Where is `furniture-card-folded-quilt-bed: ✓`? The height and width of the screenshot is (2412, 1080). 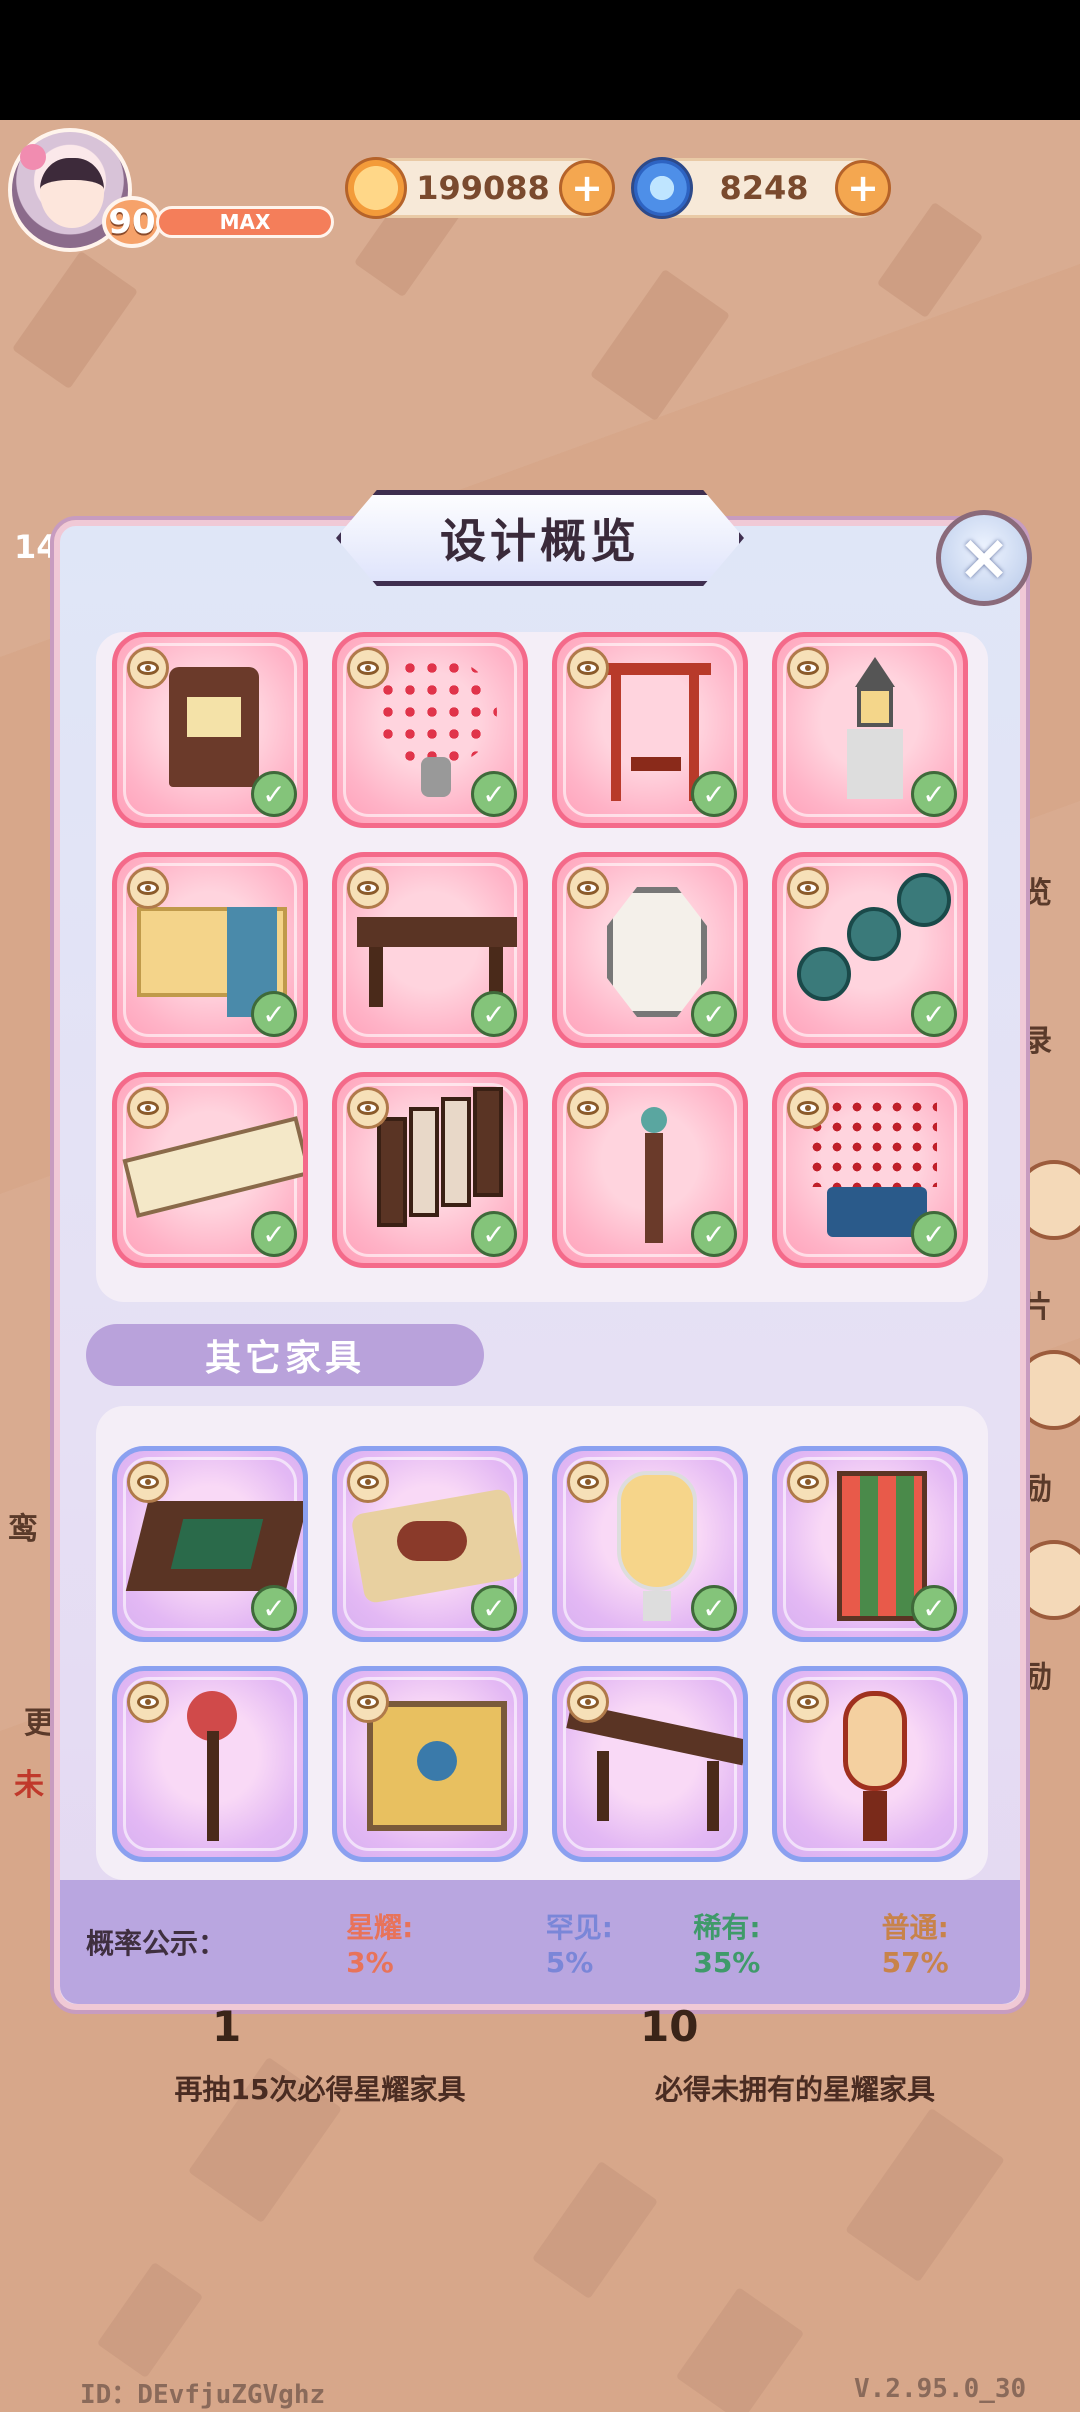 furniture-card-folded-quilt-bed: ✓ is located at coordinates (210, 950).